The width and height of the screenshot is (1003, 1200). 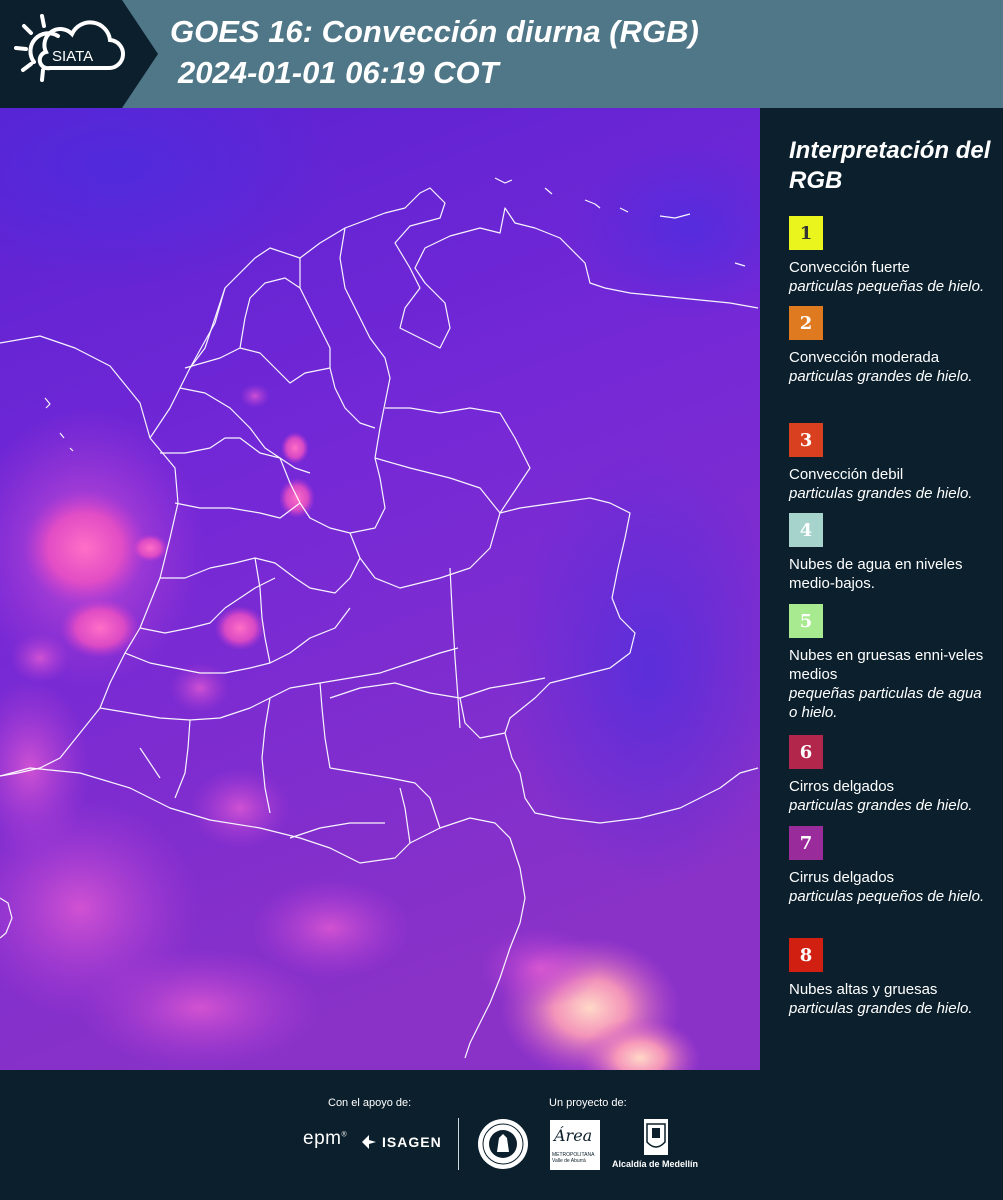 I want to click on sun-cloud-icon: SIATA, so click(x=70, y=48).